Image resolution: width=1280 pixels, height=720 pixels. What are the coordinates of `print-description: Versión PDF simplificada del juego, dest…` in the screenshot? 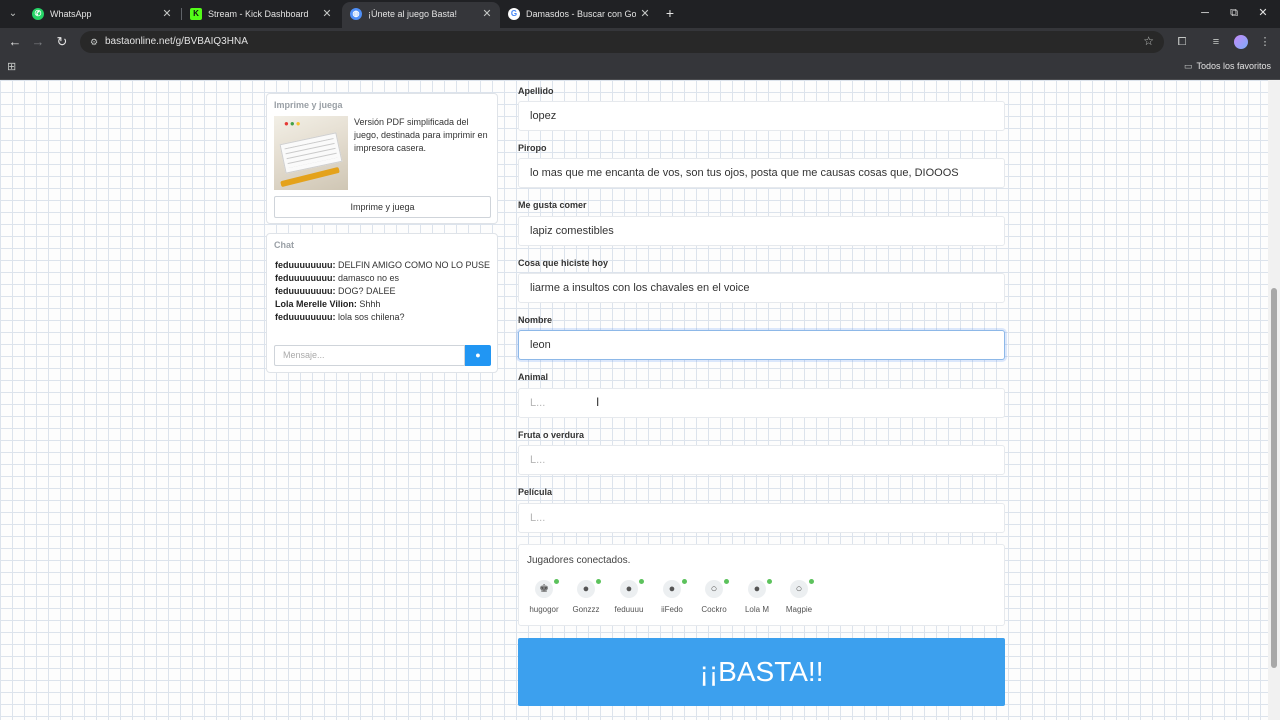 It's located at (421, 135).